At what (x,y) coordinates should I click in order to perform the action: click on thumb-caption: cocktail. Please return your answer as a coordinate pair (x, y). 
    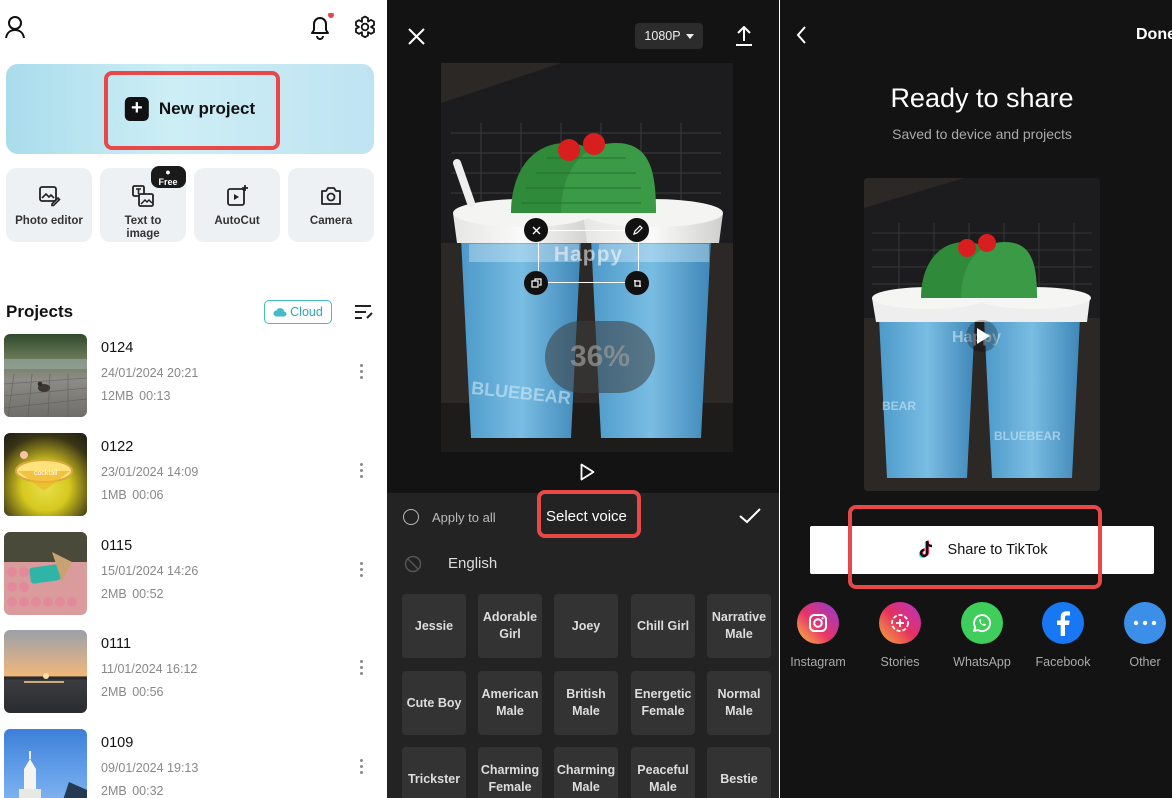
    Looking at the image, I should click on (46, 473).